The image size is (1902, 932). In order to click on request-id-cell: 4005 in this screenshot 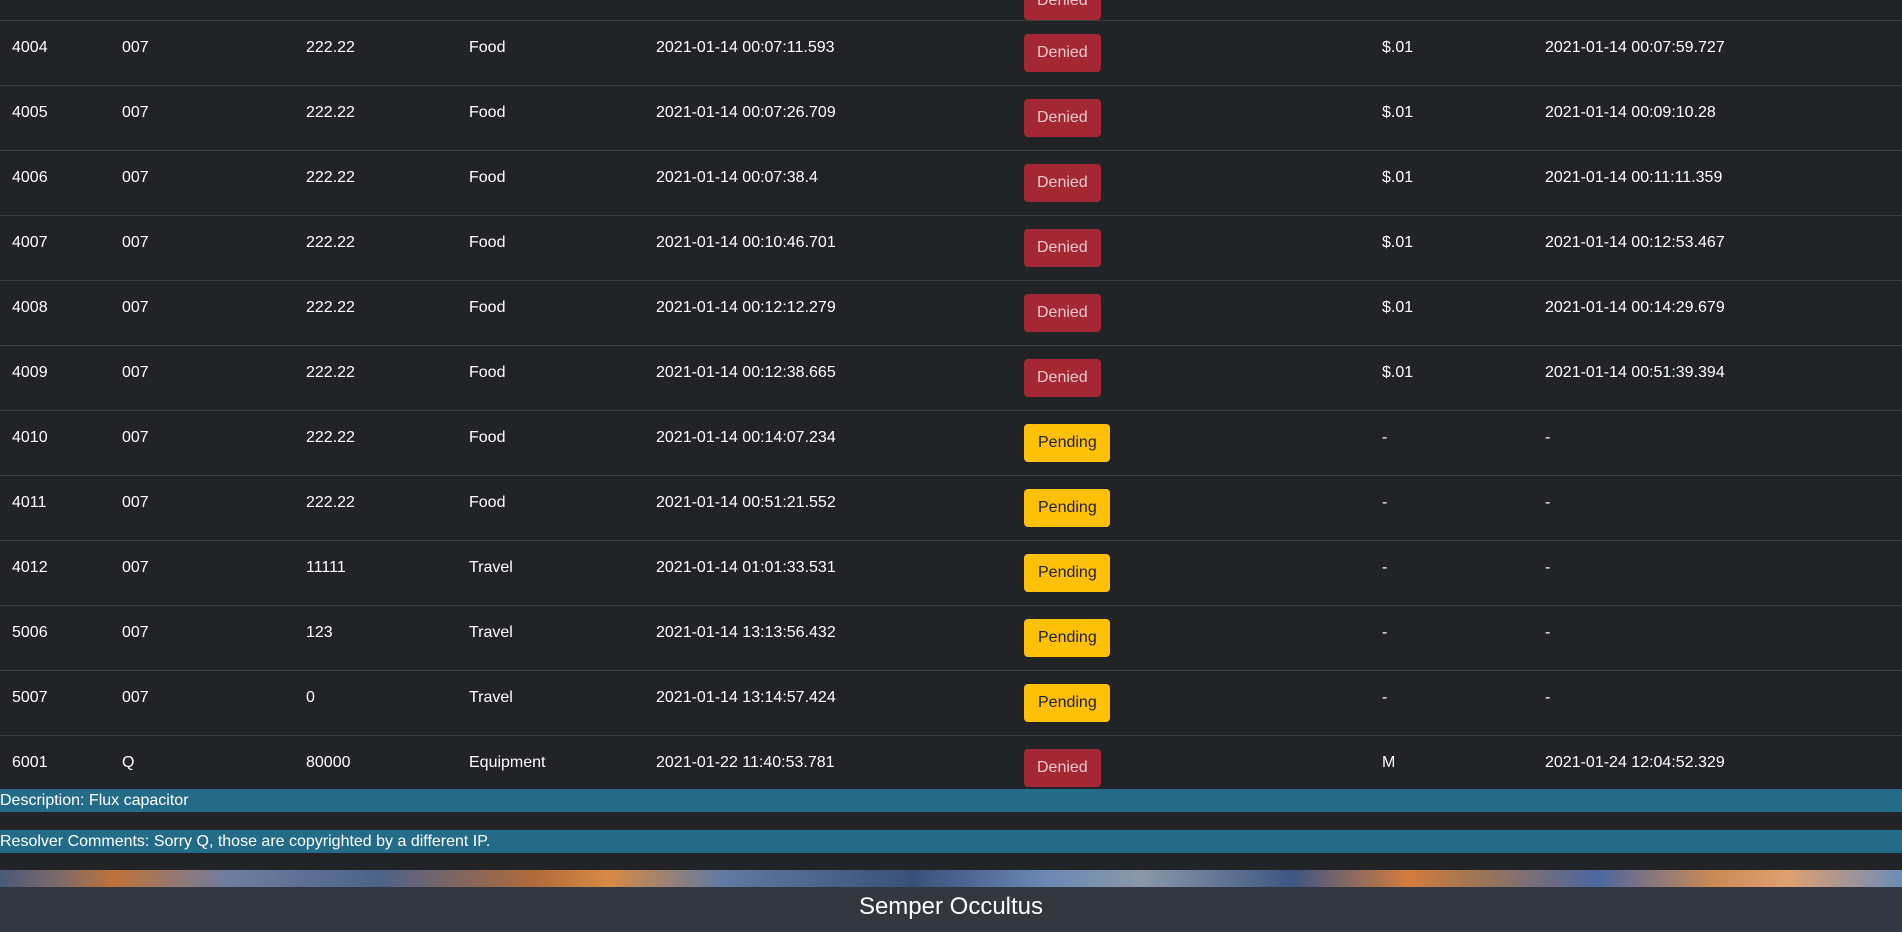, I will do `click(30, 112)`.